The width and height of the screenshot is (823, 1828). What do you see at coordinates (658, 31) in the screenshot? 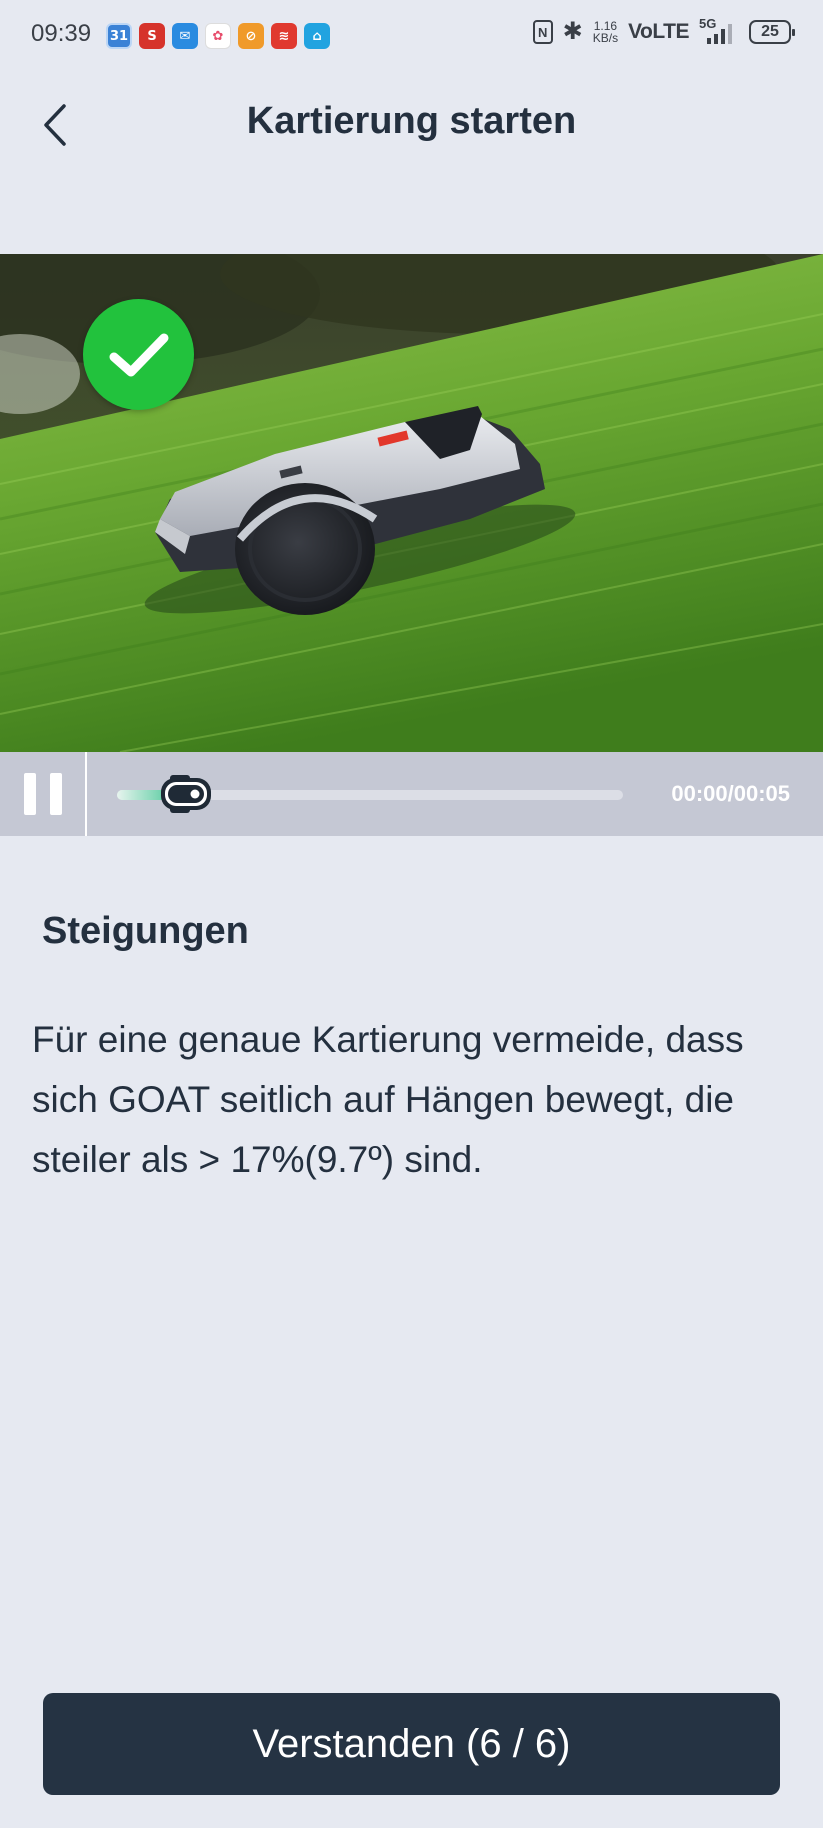
I see `volte-indicator: VoLTE` at bounding box center [658, 31].